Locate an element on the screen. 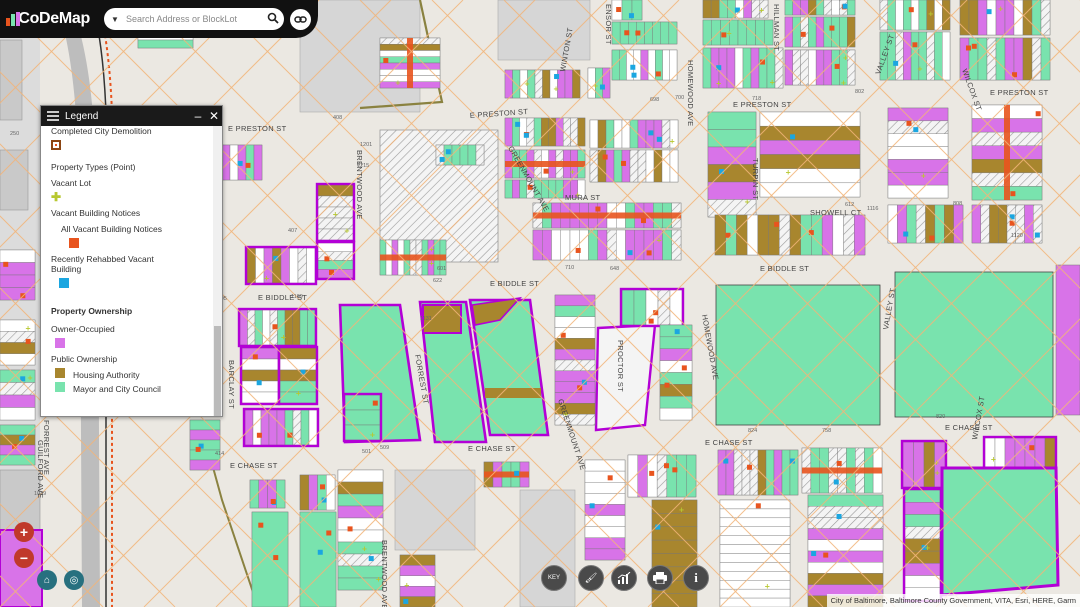  search-input: Search Address or BlockLot is located at coordinates (194, 19).